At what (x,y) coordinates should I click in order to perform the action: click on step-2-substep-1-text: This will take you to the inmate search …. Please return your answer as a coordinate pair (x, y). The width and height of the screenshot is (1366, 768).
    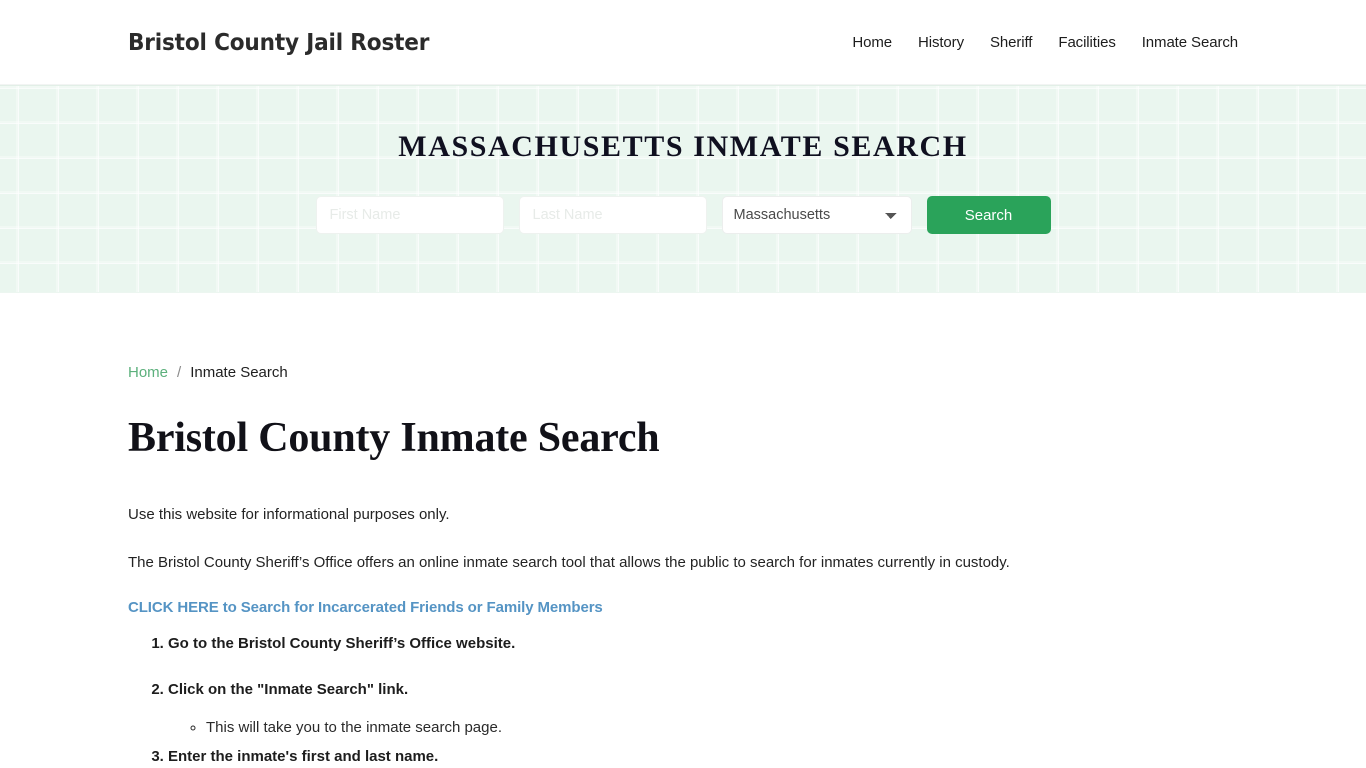
    Looking at the image, I should click on (354, 727).